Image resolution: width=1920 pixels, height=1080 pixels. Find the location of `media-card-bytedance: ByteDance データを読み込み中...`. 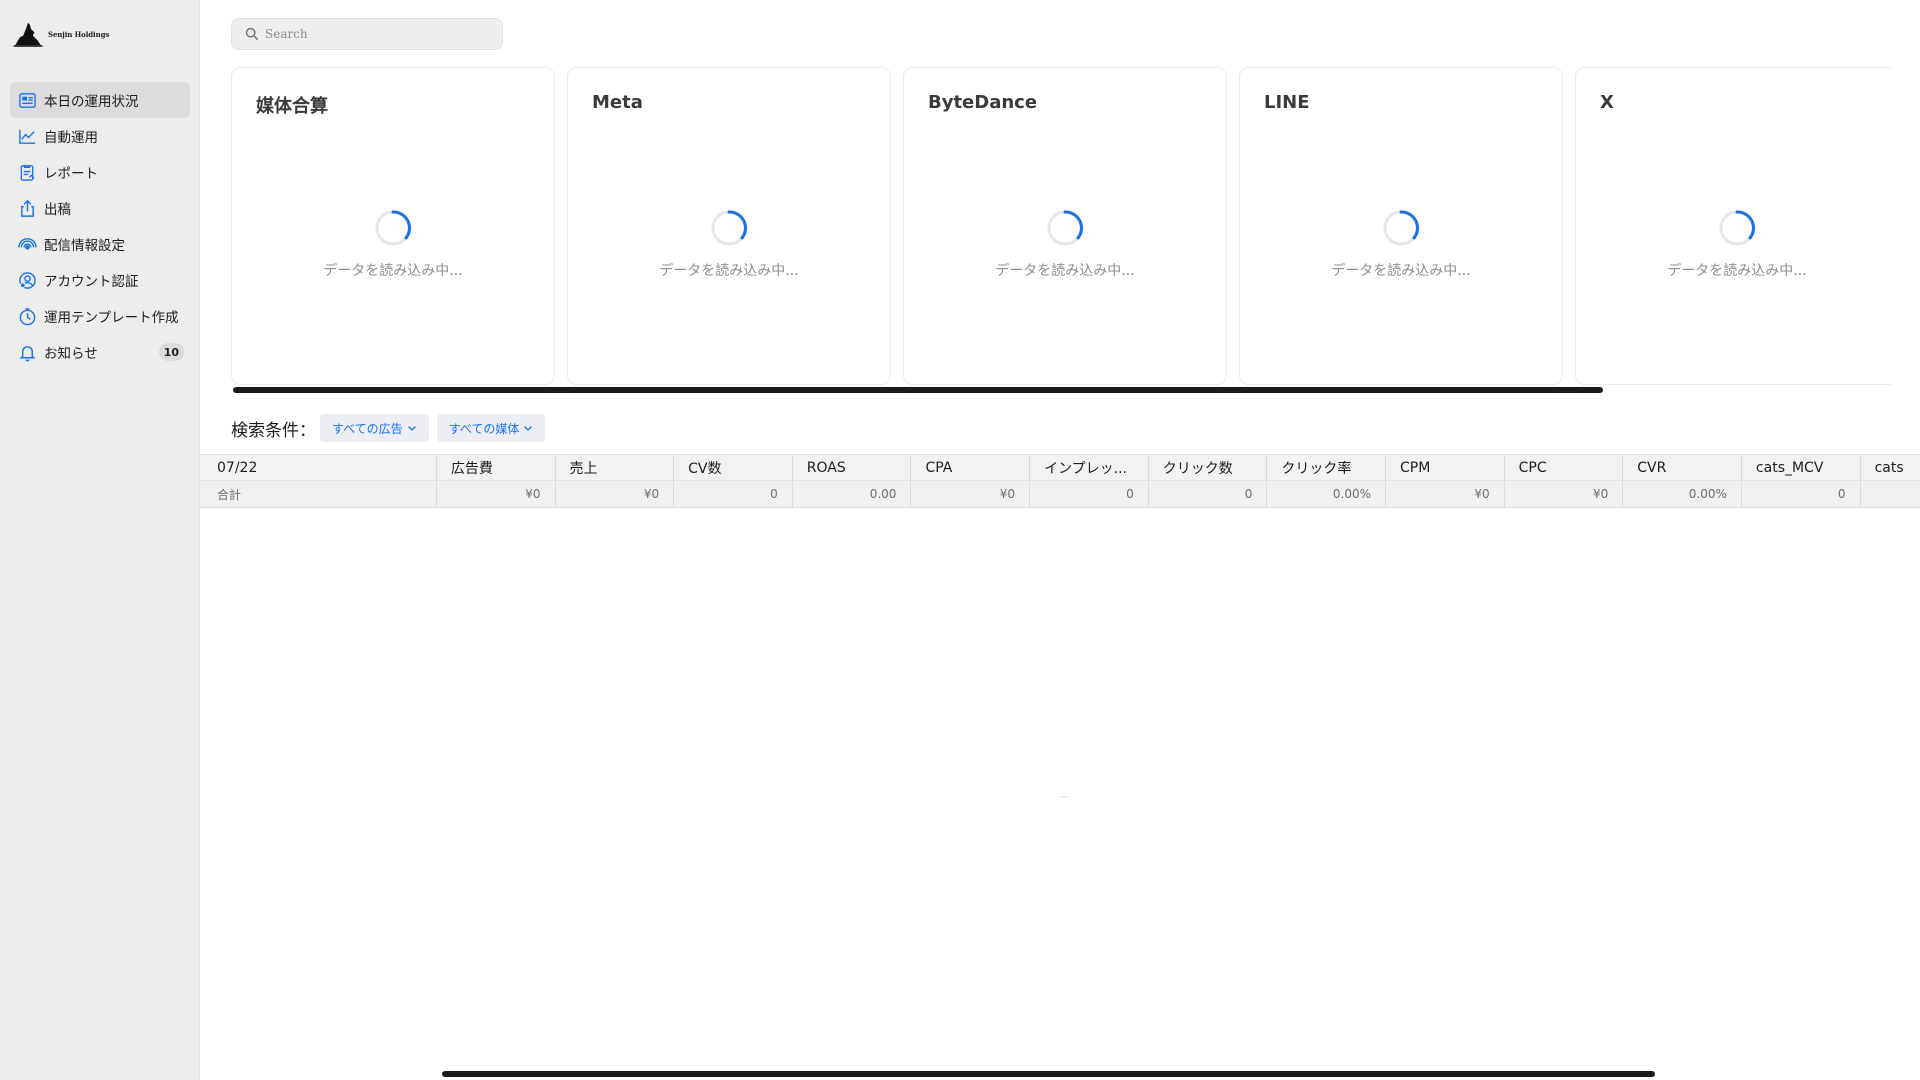

media-card-bytedance: ByteDance データを読み込み中... is located at coordinates (1065, 226).